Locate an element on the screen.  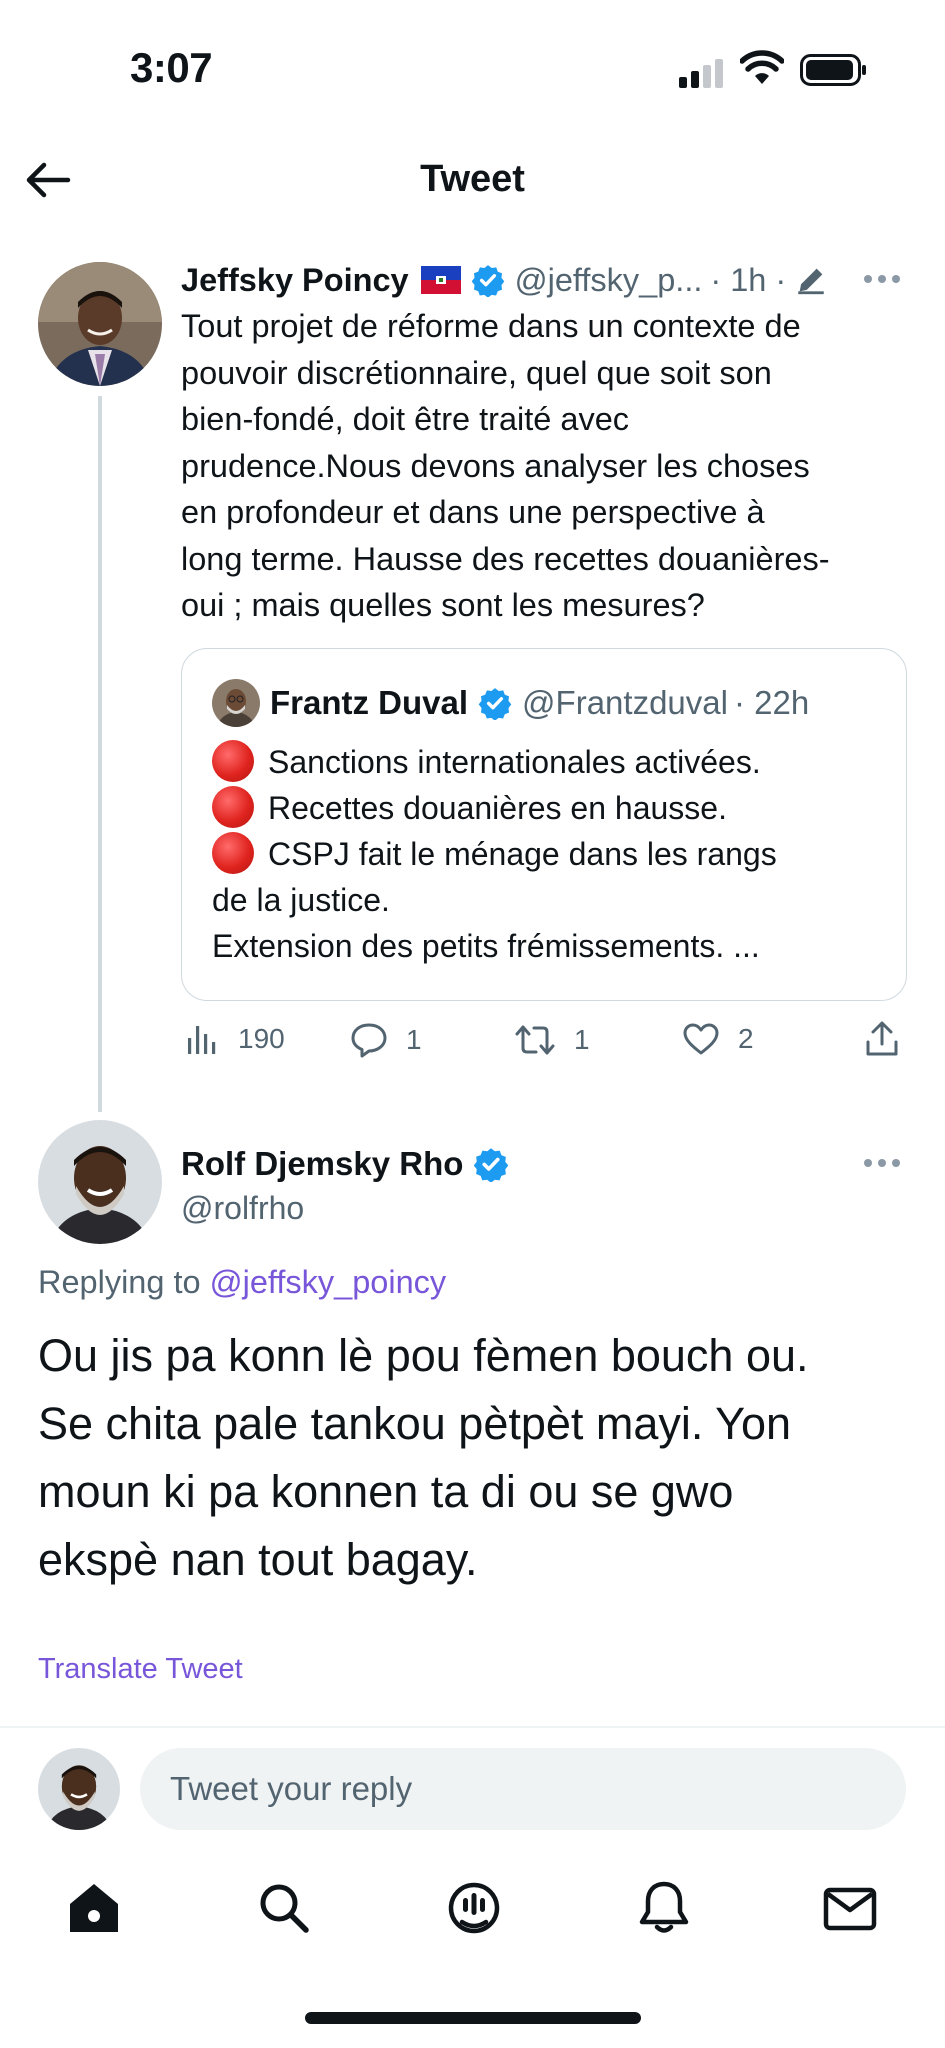
retweets-count: 1 is located at coordinates (582, 1039).